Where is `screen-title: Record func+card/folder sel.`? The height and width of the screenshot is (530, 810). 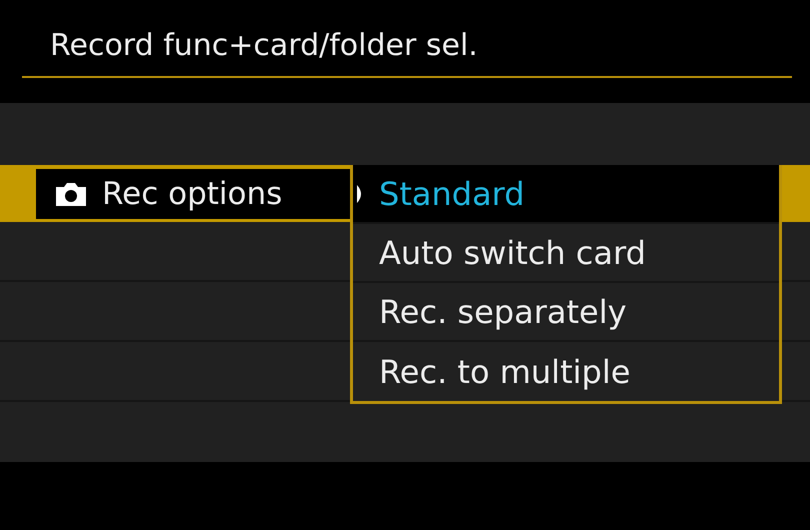
screen-title: Record func+card/folder sel. is located at coordinates (407, 39).